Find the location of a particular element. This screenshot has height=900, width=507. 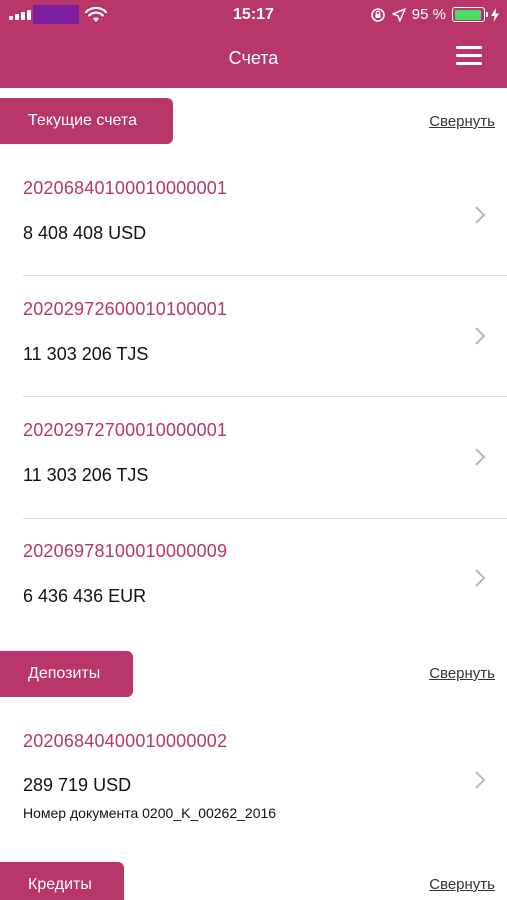

rotation-lock-icon is located at coordinates (377, 14).